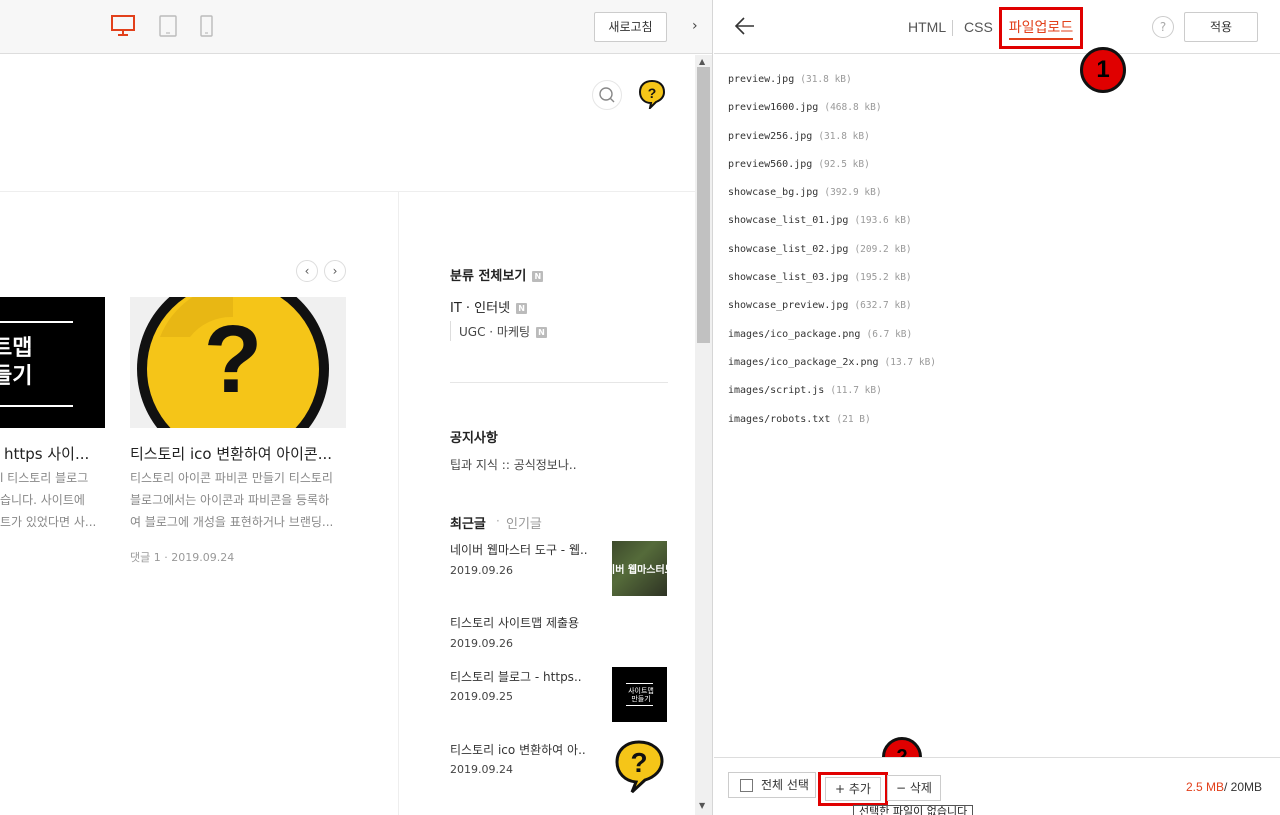 This screenshot has width=1280, height=815. I want to click on file-item: images/ico_package.png (6.7 kB), so click(832, 335).